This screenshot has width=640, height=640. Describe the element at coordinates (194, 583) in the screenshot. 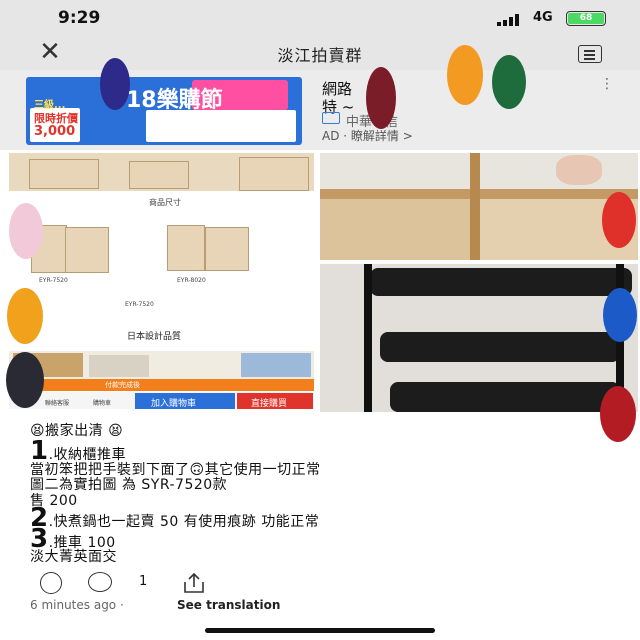

I see `share-icon` at that location.